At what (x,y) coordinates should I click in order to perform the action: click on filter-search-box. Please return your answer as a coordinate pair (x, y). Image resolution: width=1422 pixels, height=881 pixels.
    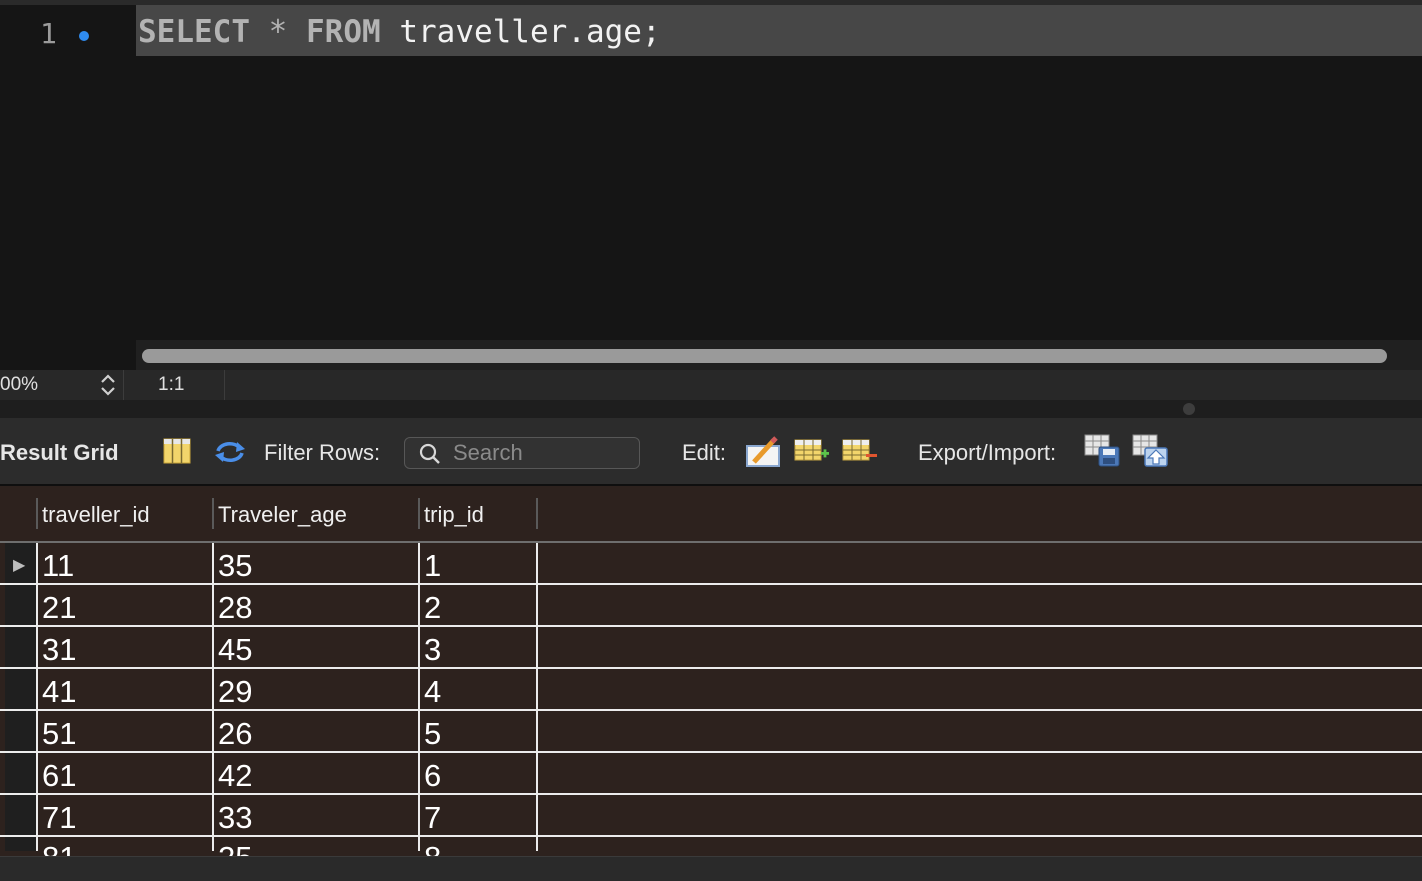
    Looking at the image, I should click on (522, 453).